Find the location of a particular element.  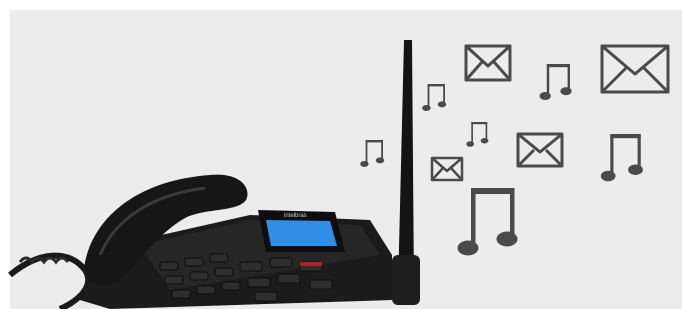

phone-cord is located at coordinates (50, 280).